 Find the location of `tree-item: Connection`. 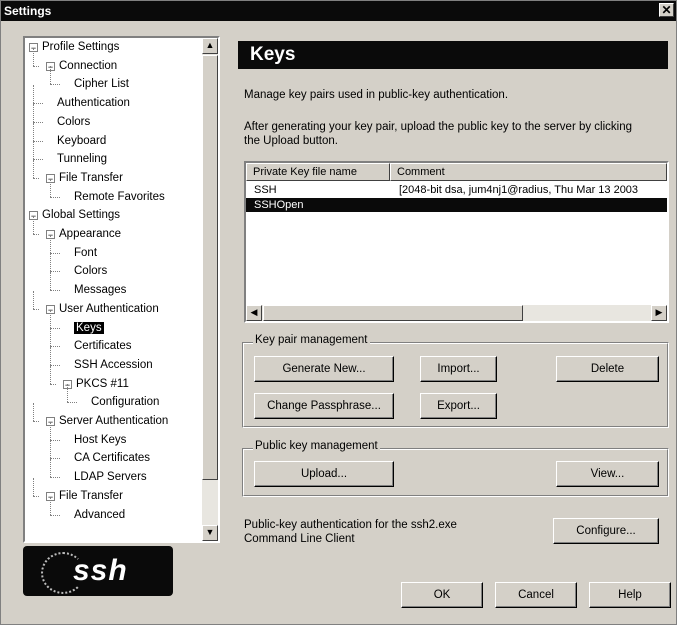

tree-item: Connection is located at coordinates (88, 66).